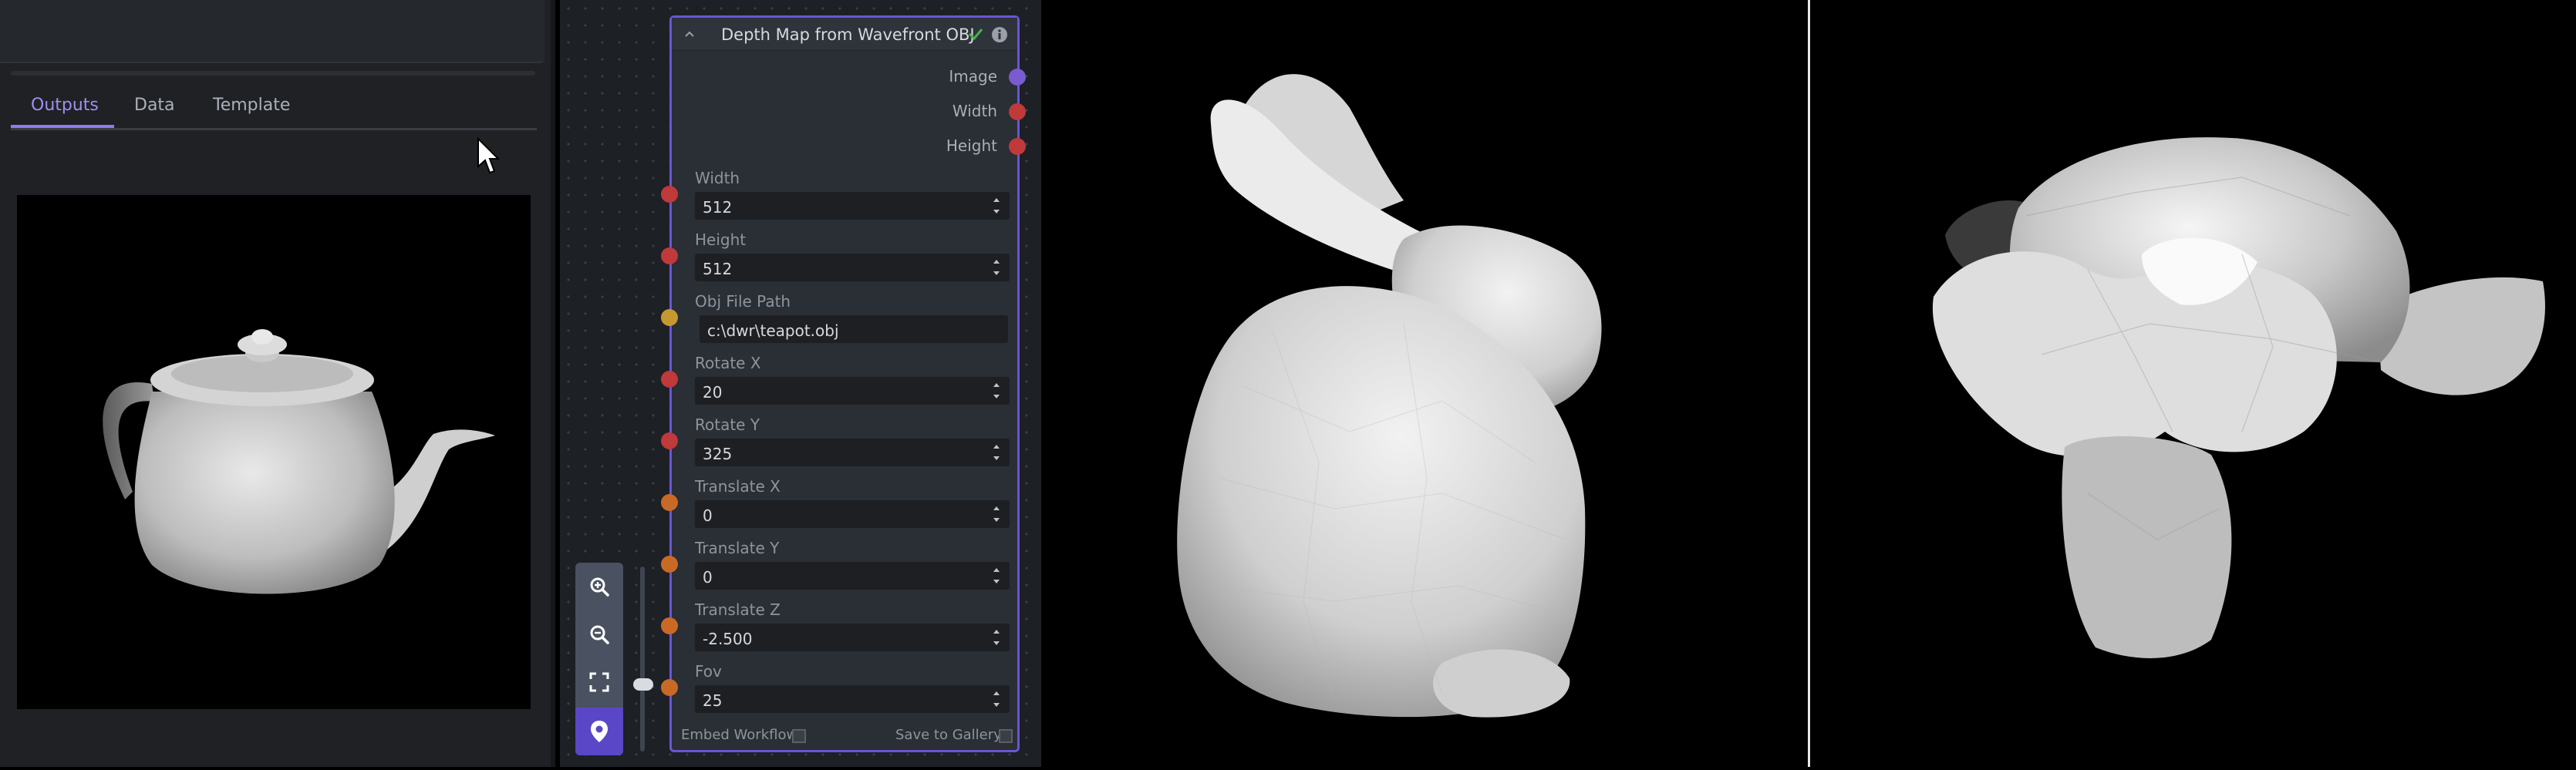 This screenshot has width=2576, height=770. Describe the element at coordinates (721, 239) in the screenshot. I see `field-label-height: Height` at that location.